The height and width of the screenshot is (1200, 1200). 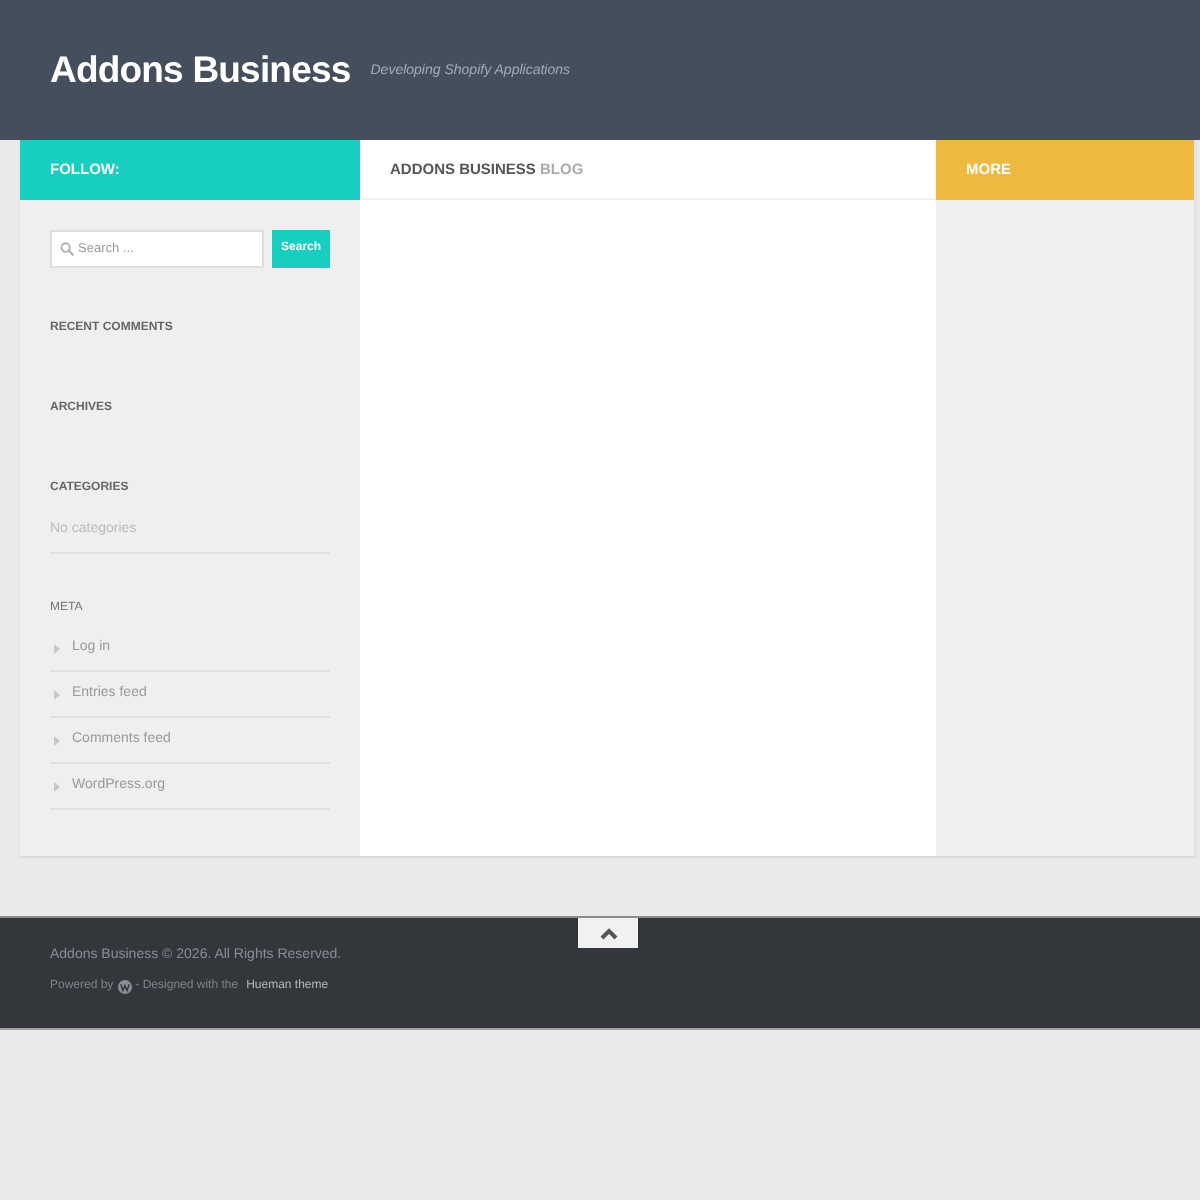 I want to click on search-icon, so click(x=67, y=249).